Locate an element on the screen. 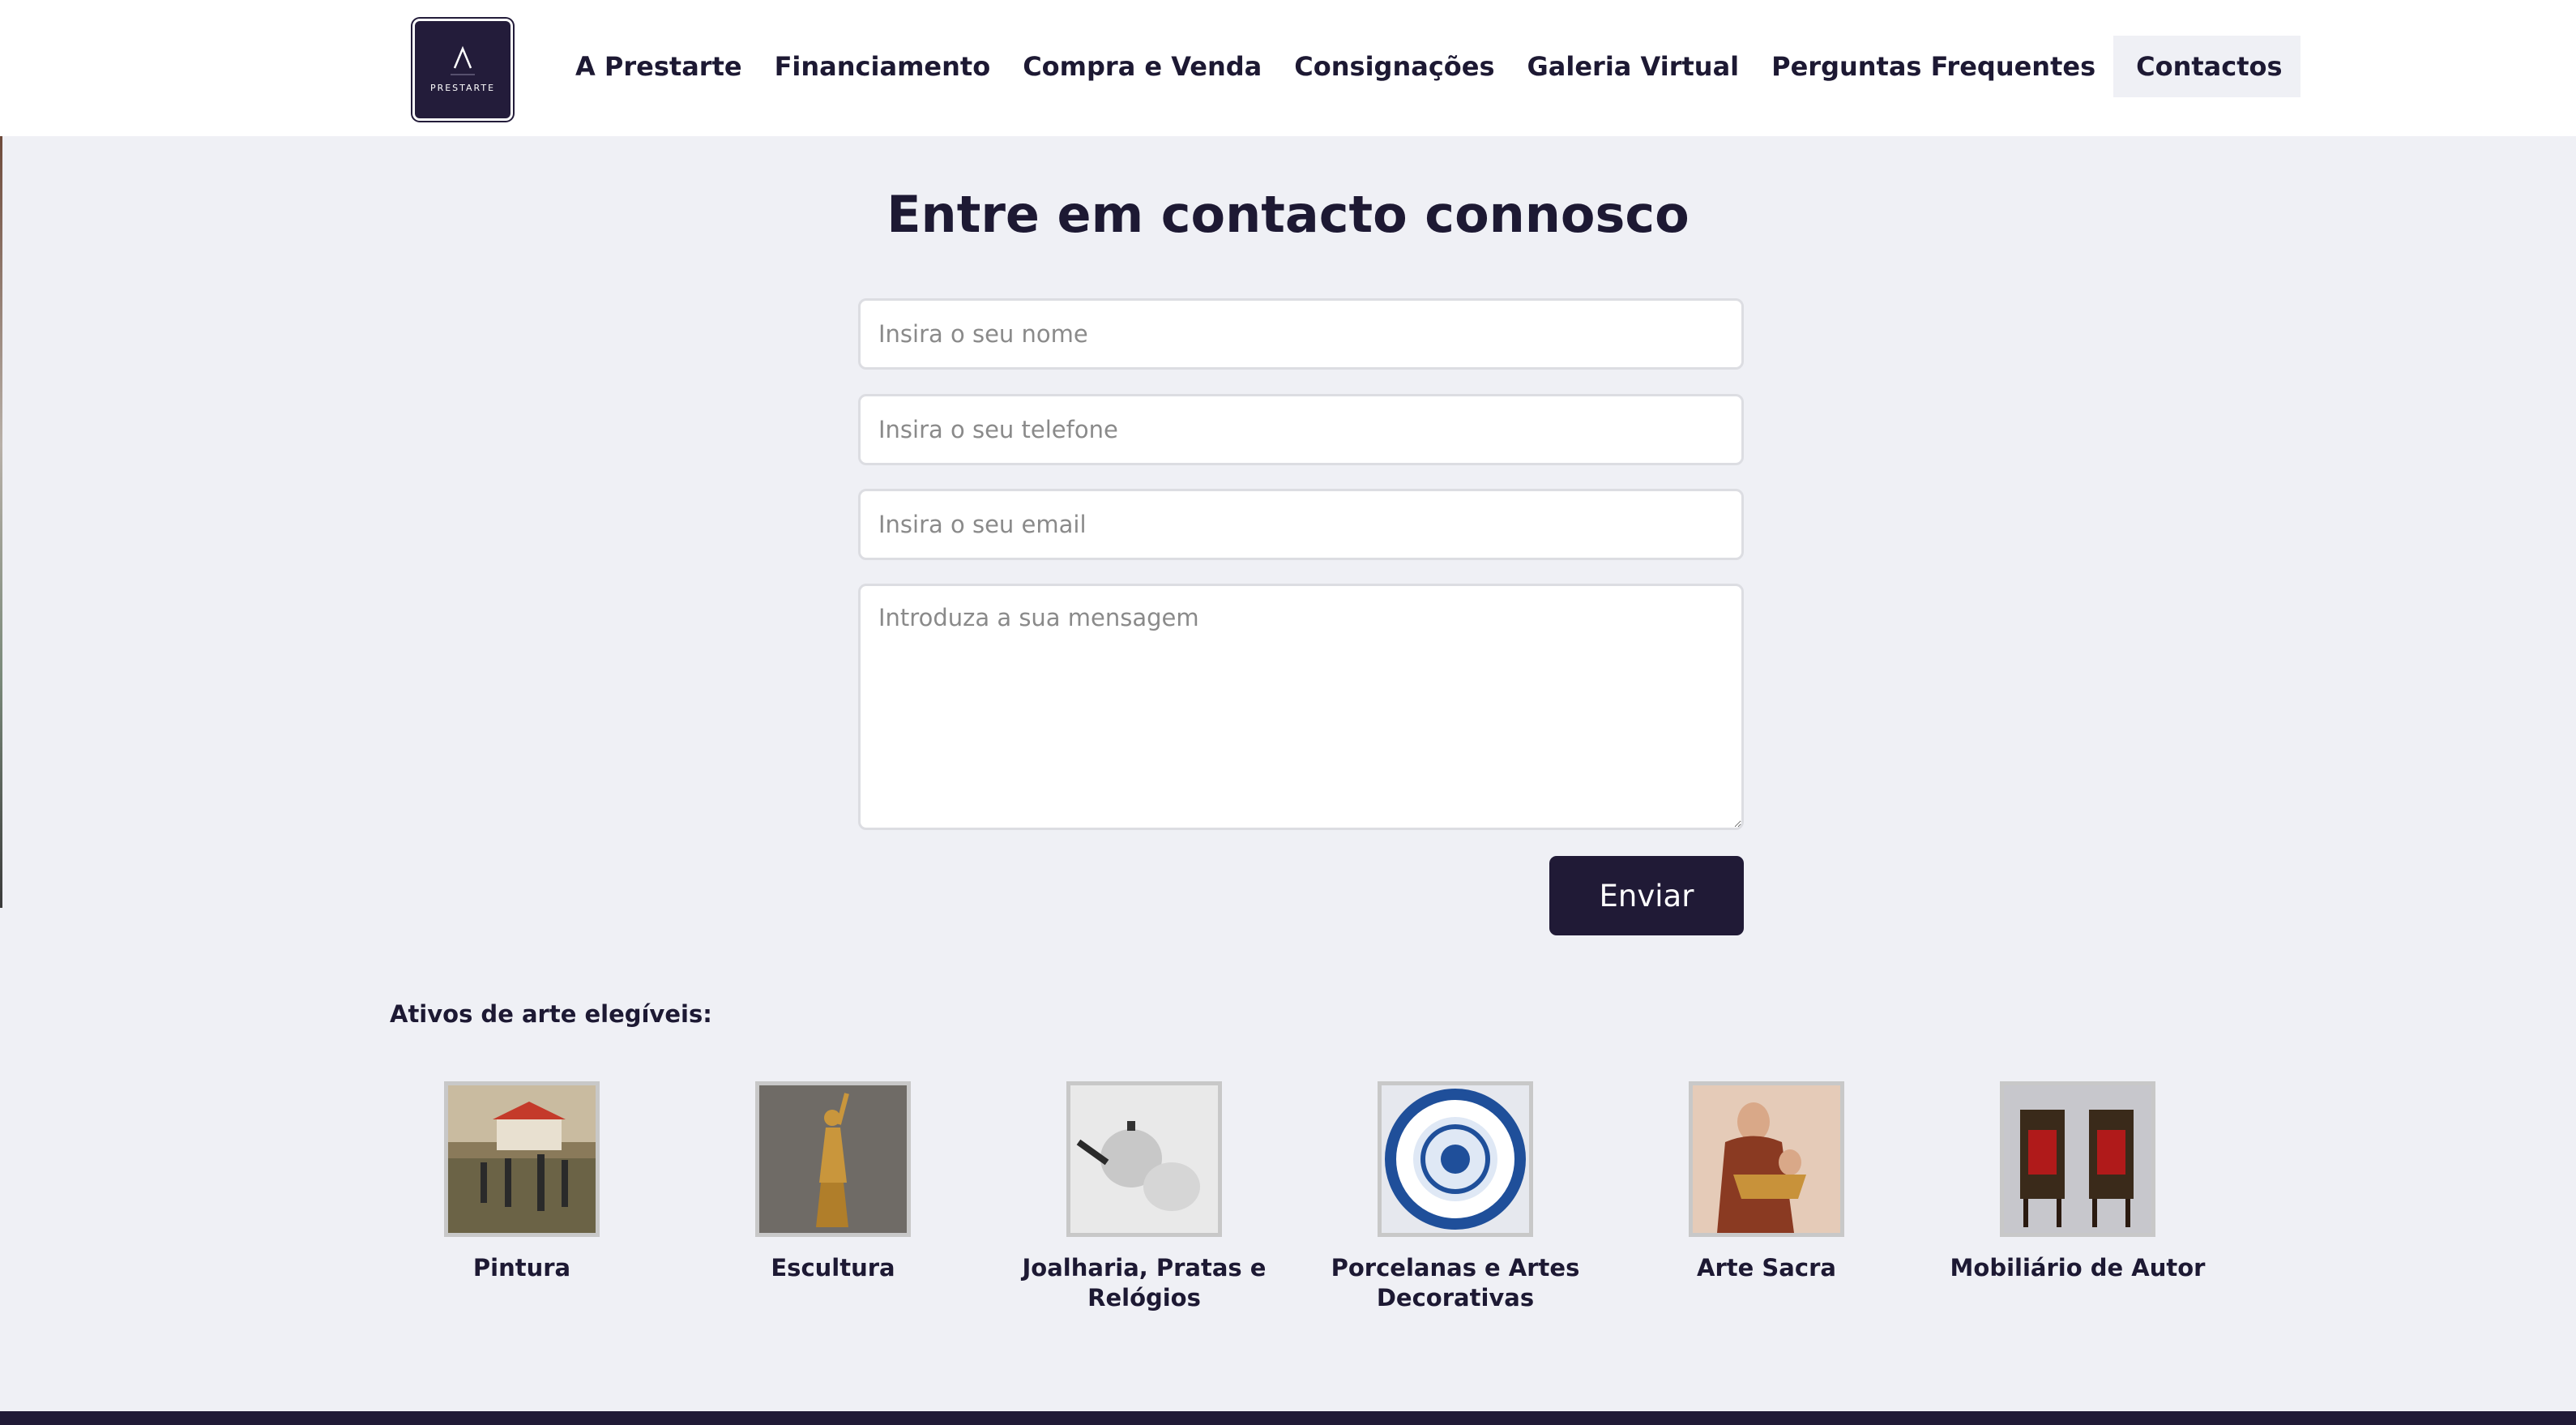  painting-thumbnail is located at coordinates (522, 1159).